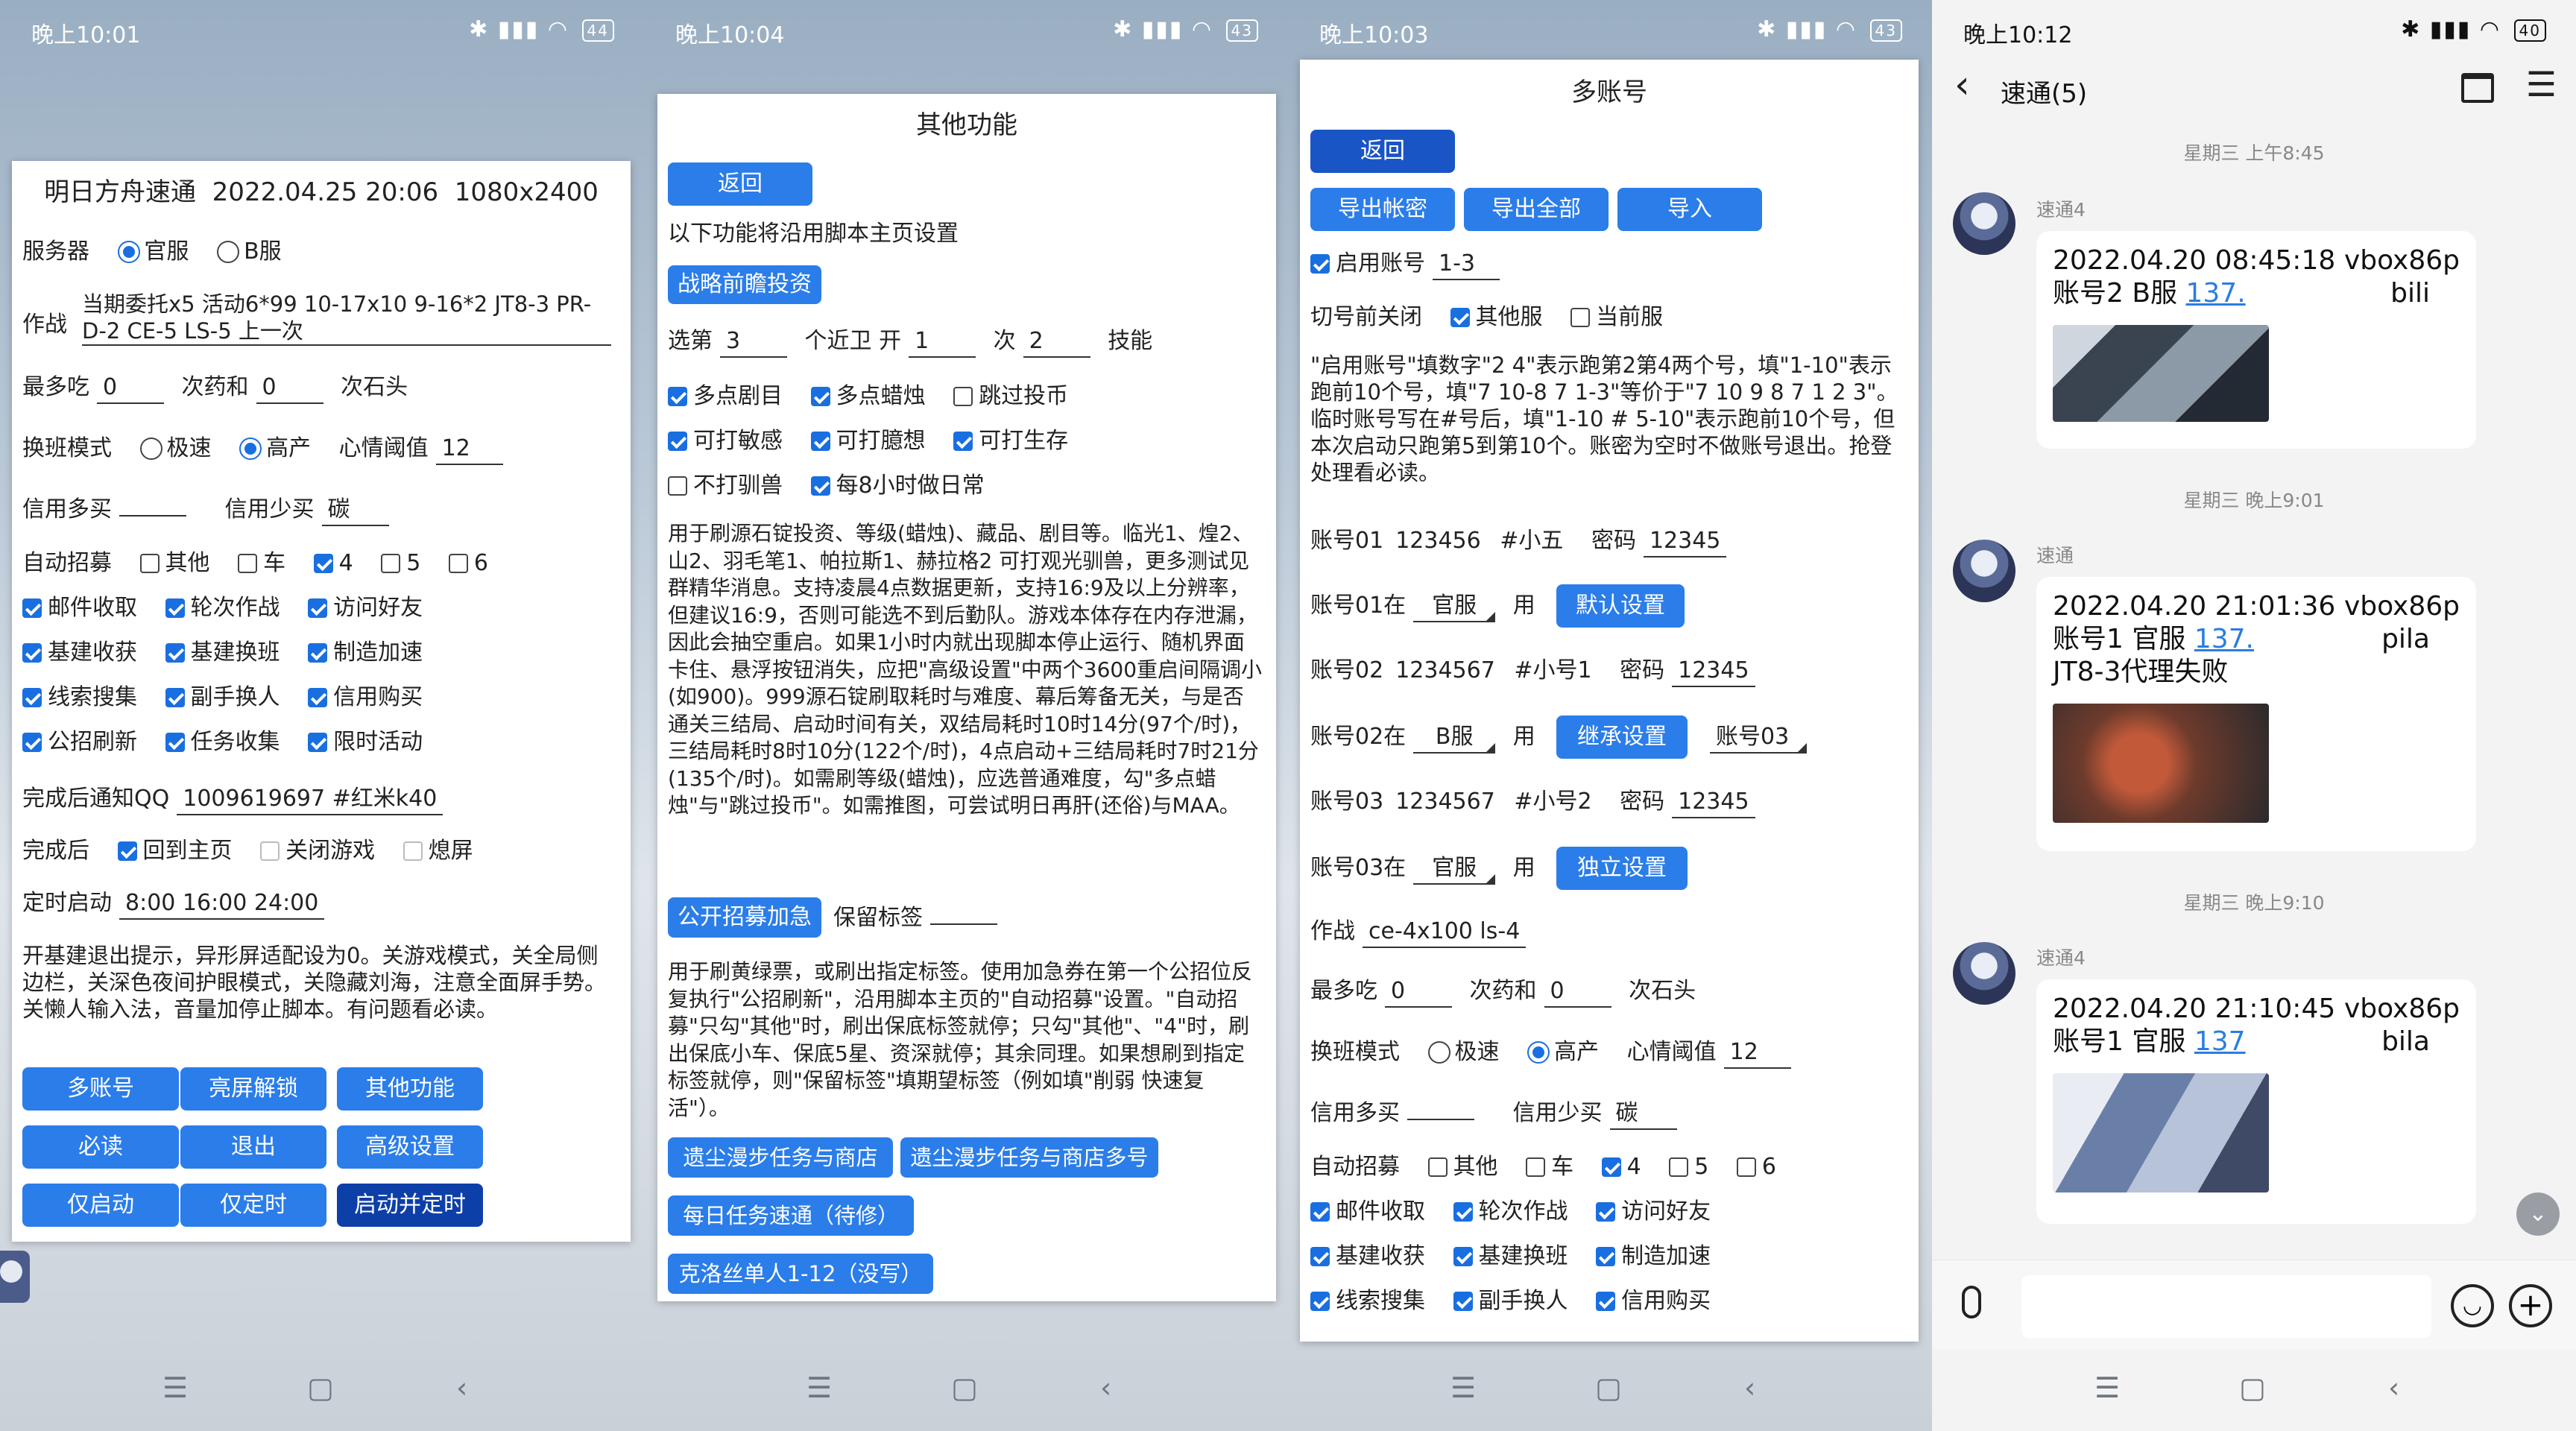  I want to click on message-link: 137, so click(2220, 1042).